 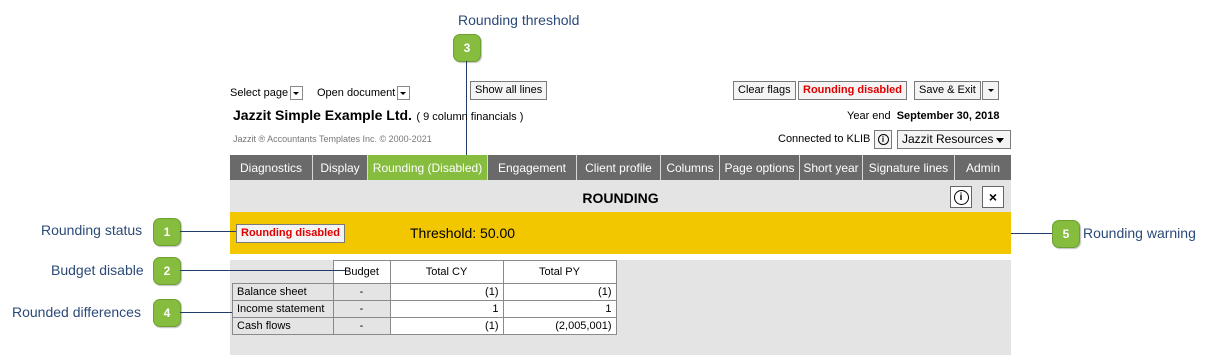 What do you see at coordinates (97, 270) in the screenshot?
I see `callout-budget-disable: Budget disable` at bounding box center [97, 270].